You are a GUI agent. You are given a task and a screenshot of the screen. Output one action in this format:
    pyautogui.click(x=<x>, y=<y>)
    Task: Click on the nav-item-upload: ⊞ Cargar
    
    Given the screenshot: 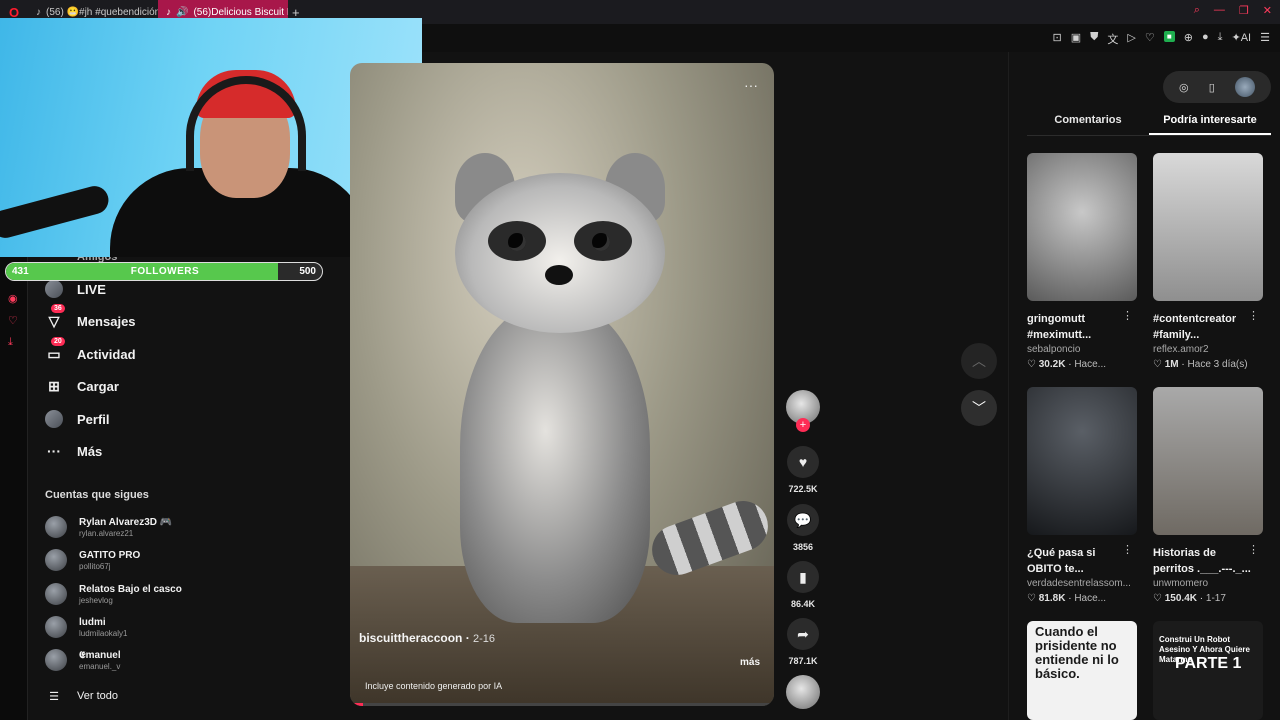 What is the action you would take?
    pyautogui.click(x=82, y=386)
    